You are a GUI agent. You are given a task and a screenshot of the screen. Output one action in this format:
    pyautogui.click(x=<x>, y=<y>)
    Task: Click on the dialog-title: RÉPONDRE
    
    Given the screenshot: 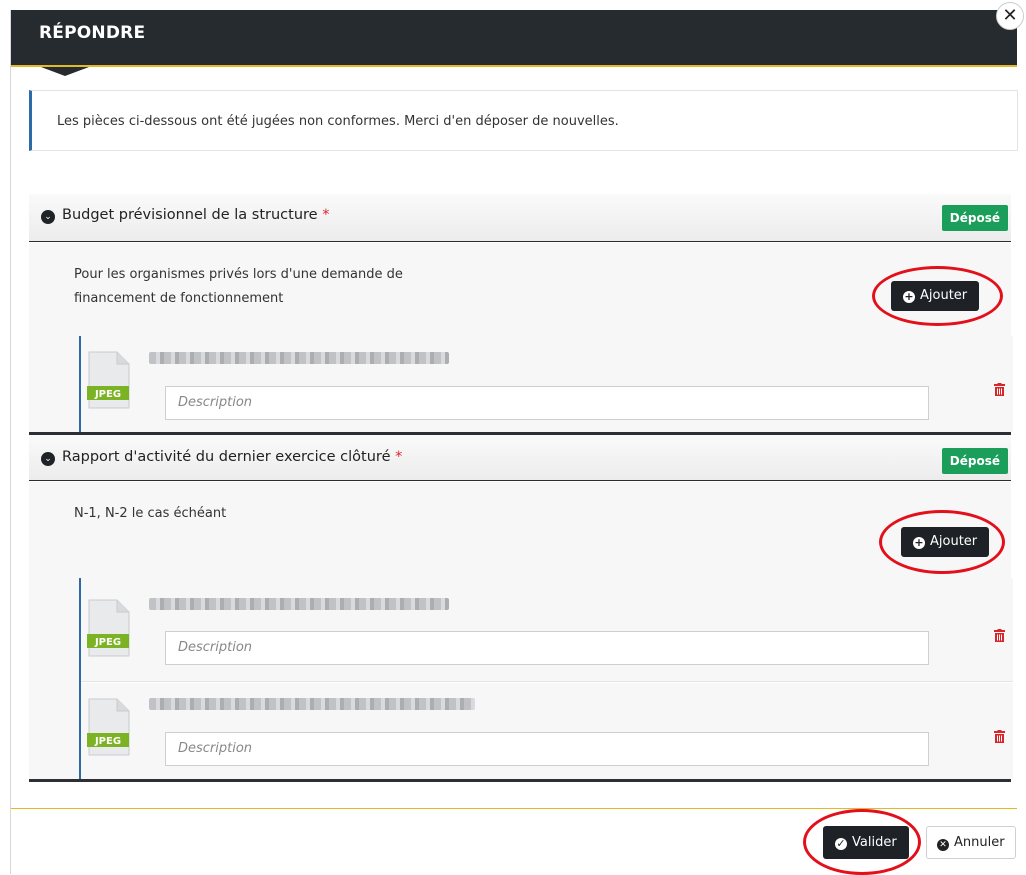 What is the action you would take?
    pyautogui.click(x=92, y=33)
    